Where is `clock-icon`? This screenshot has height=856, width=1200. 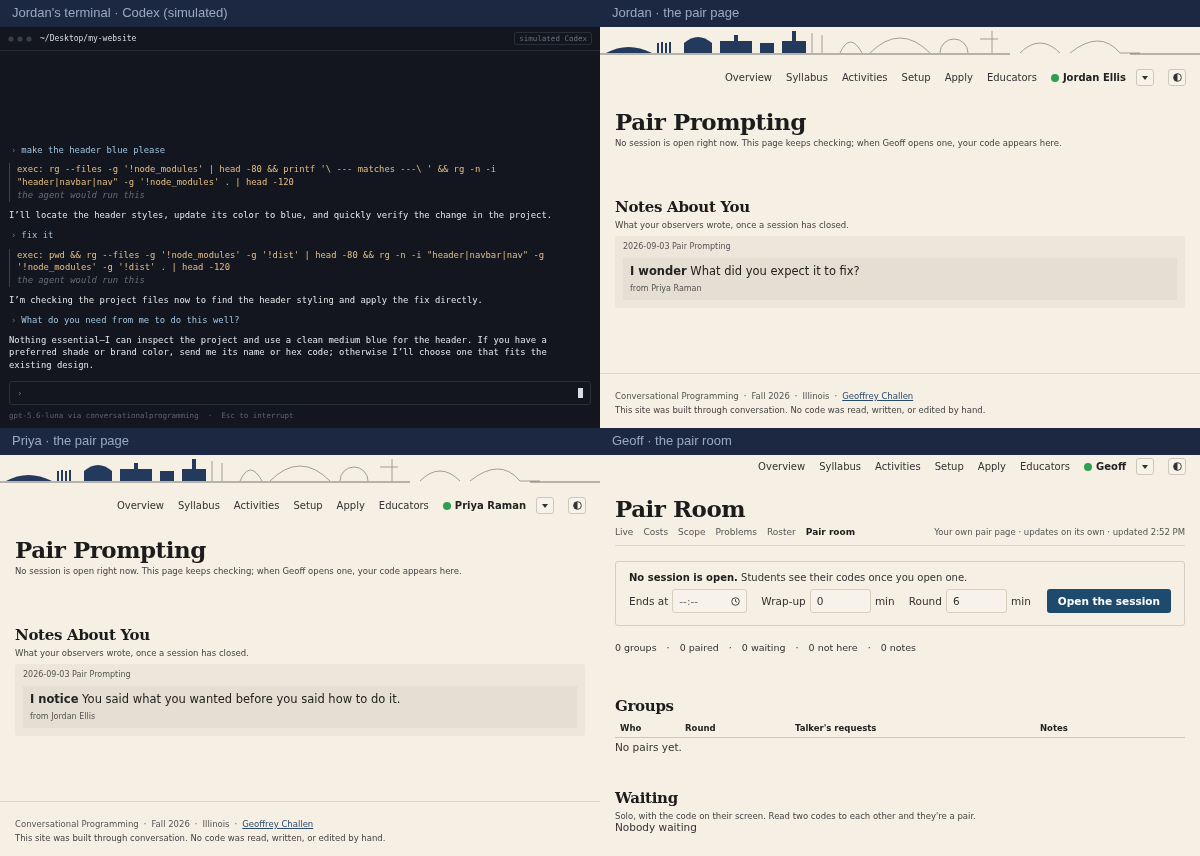 clock-icon is located at coordinates (736, 601).